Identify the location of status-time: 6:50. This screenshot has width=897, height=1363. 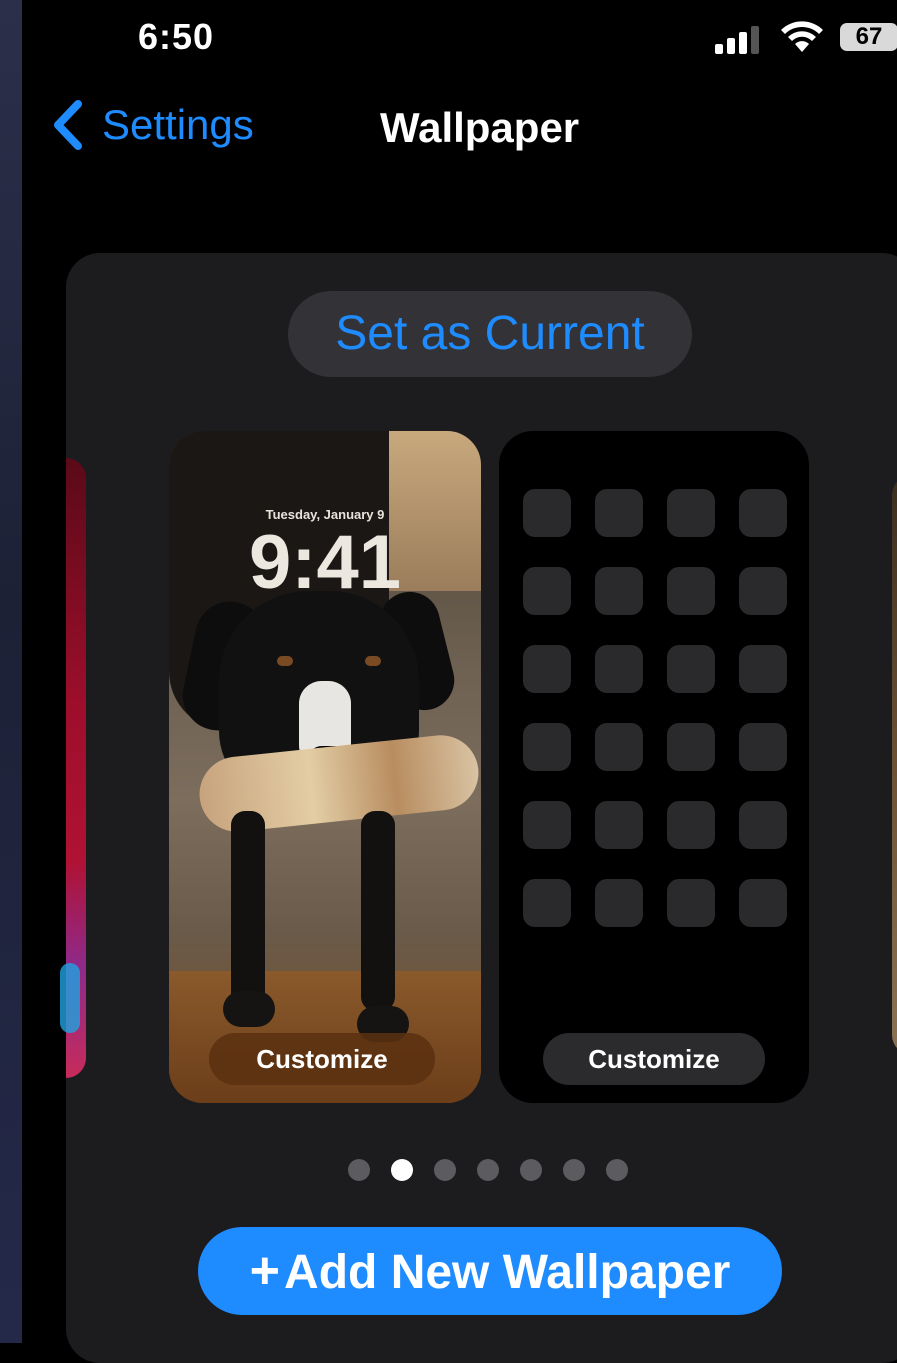
(176, 36).